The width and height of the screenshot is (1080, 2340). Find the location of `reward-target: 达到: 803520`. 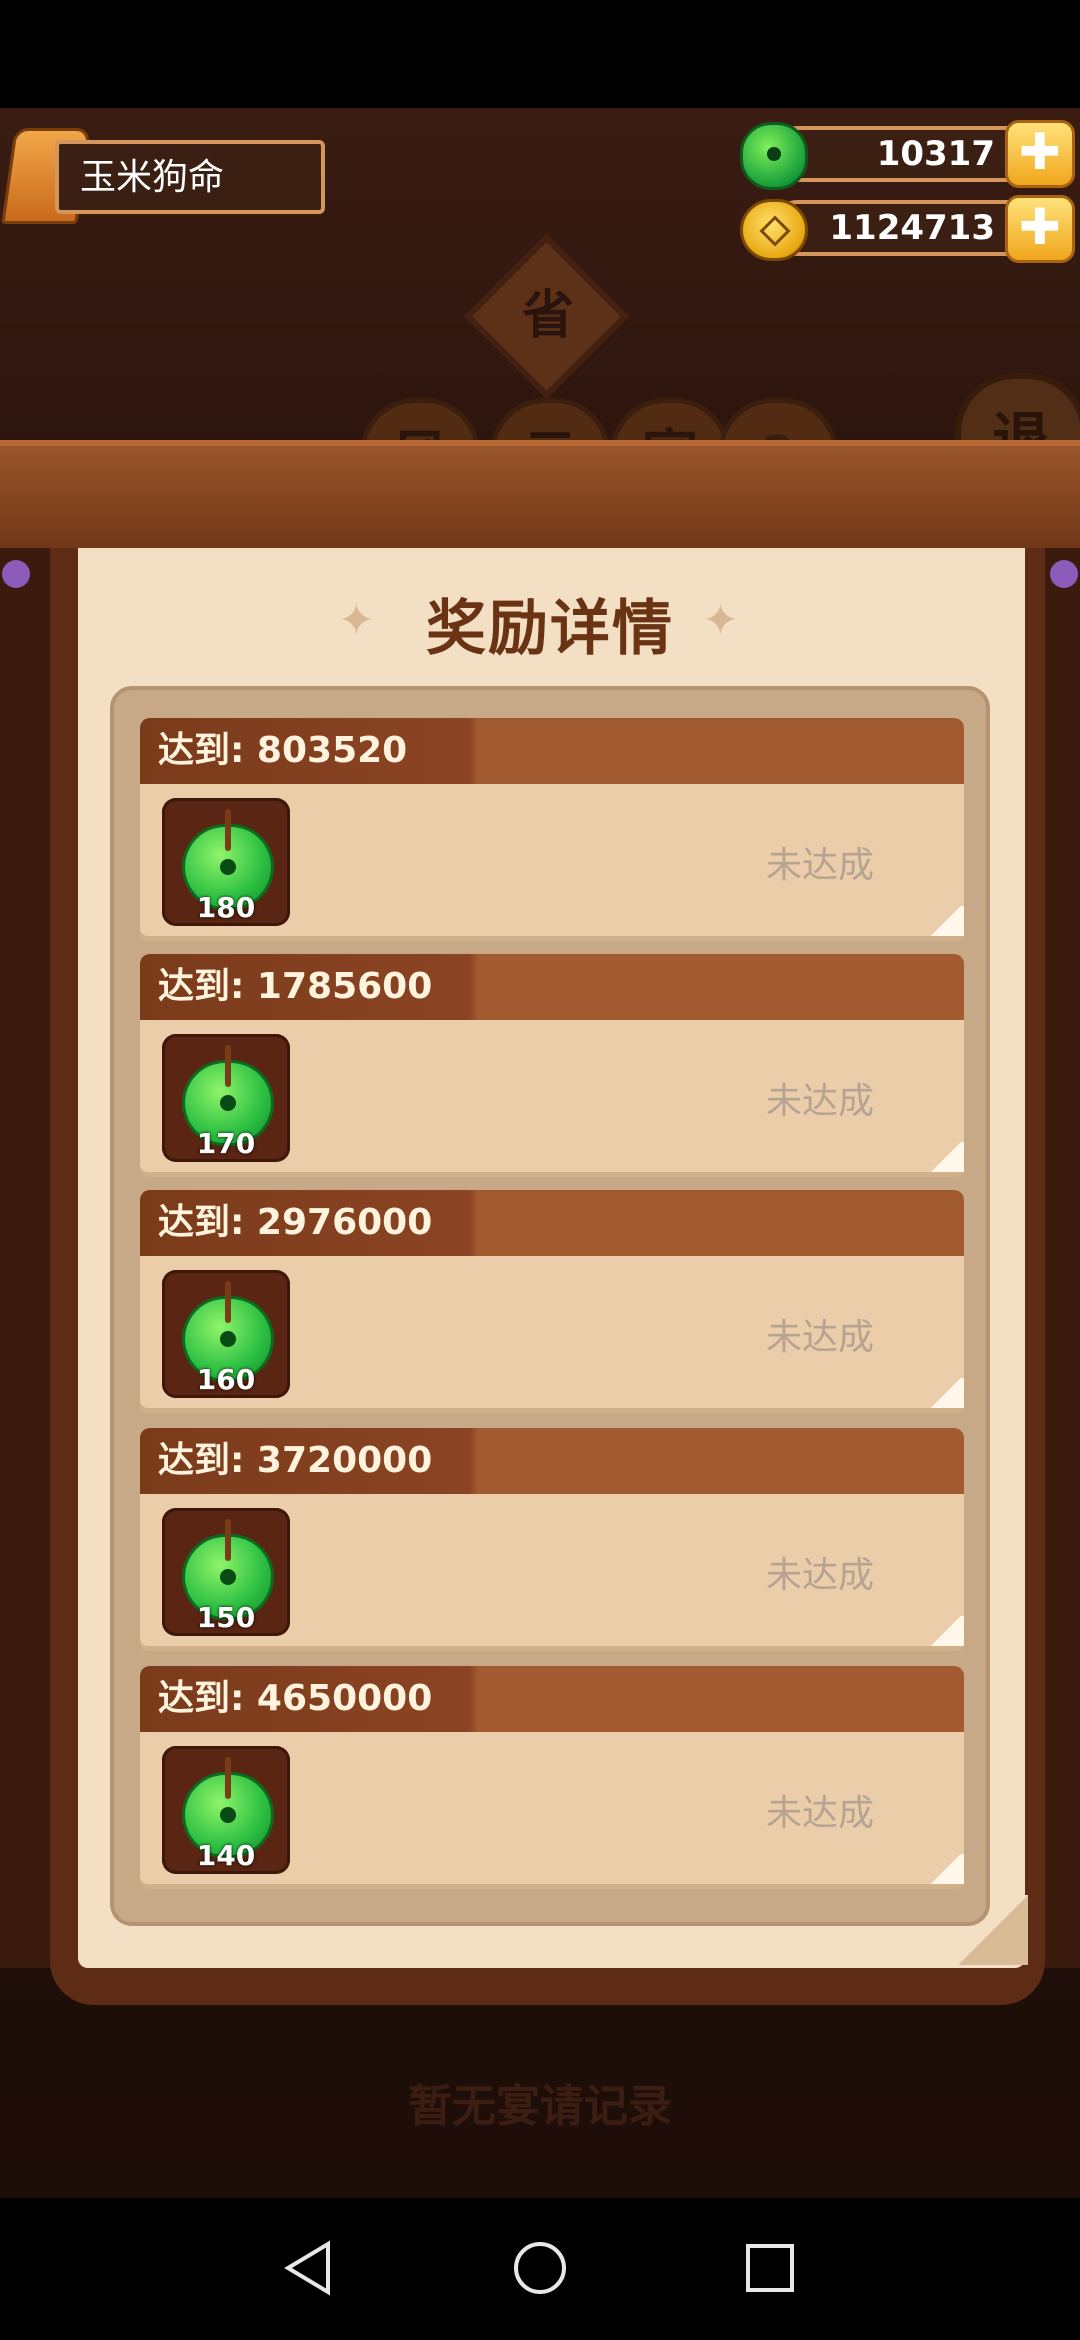

reward-target: 达到: 803520 is located at coordinates (283, 750).